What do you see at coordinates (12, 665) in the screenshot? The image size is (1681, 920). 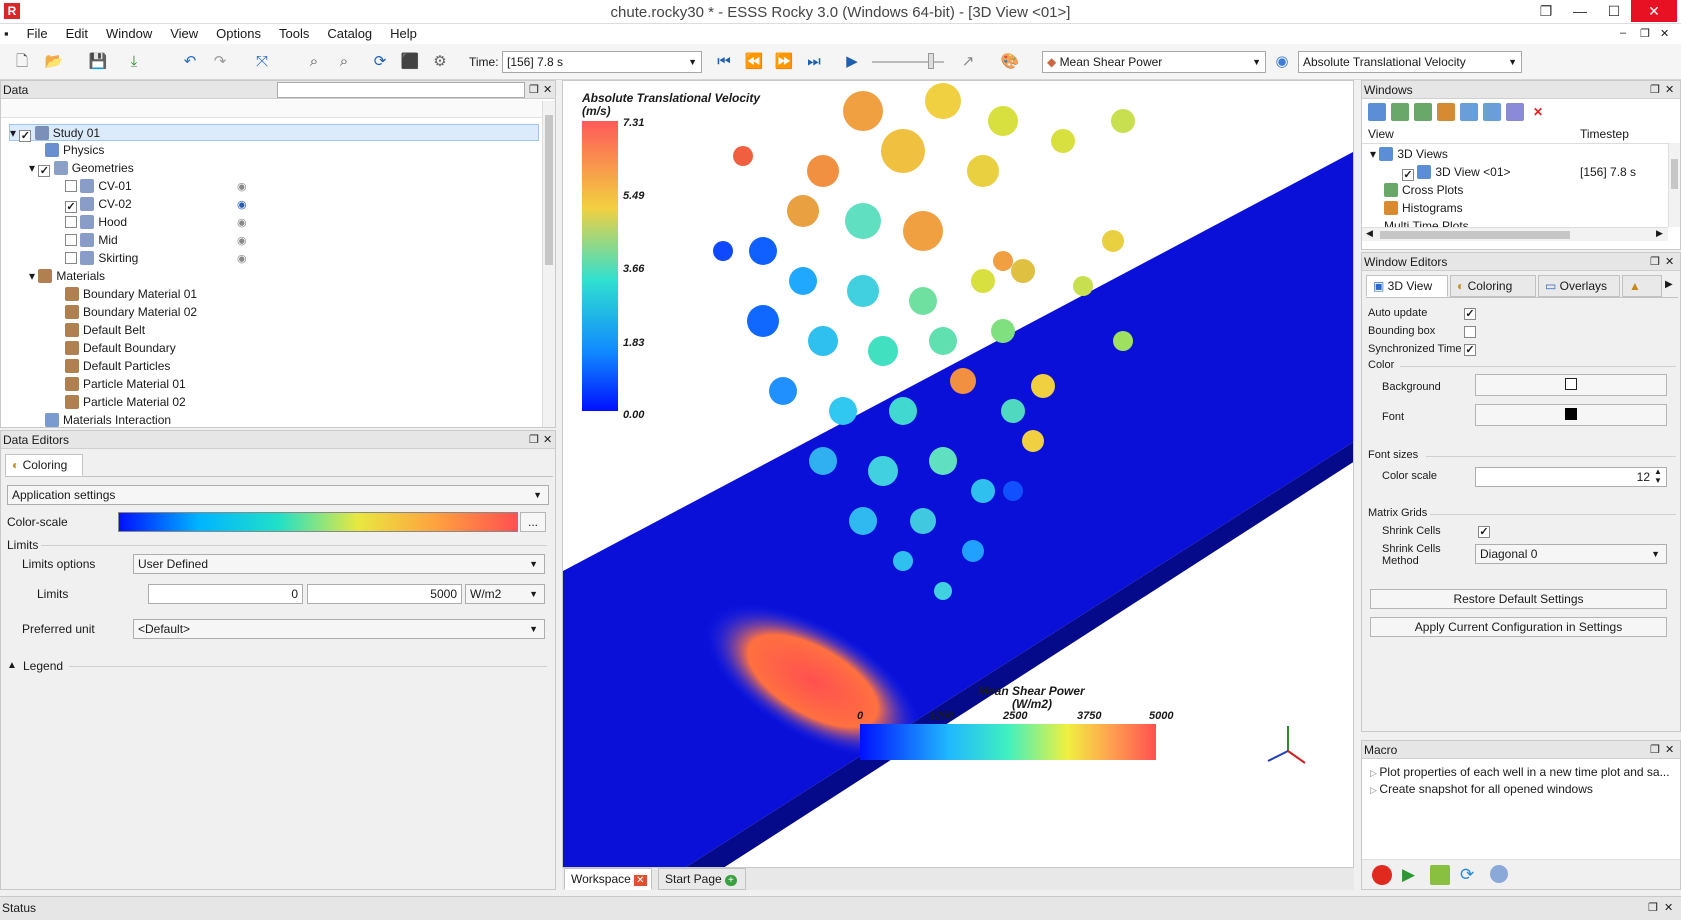 I see `collapse-arrow-icon: ▲` at bounding box center [12, 665].